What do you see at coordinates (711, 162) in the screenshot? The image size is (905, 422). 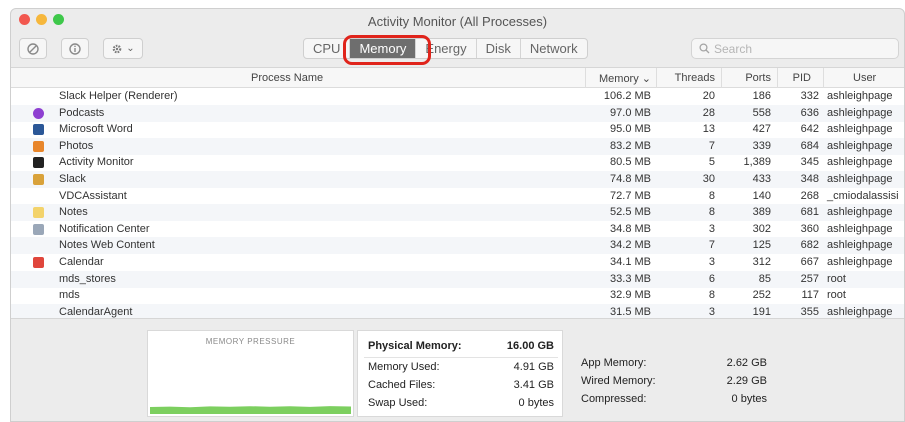 I see `threads-value: 5` at bounding box center [711, 162].